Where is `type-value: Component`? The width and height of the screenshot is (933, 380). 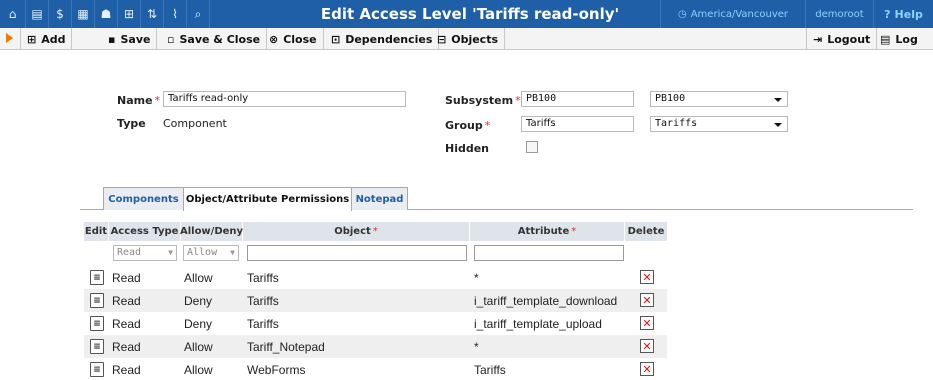
type-value: Component is located at coordinates (195, 123).